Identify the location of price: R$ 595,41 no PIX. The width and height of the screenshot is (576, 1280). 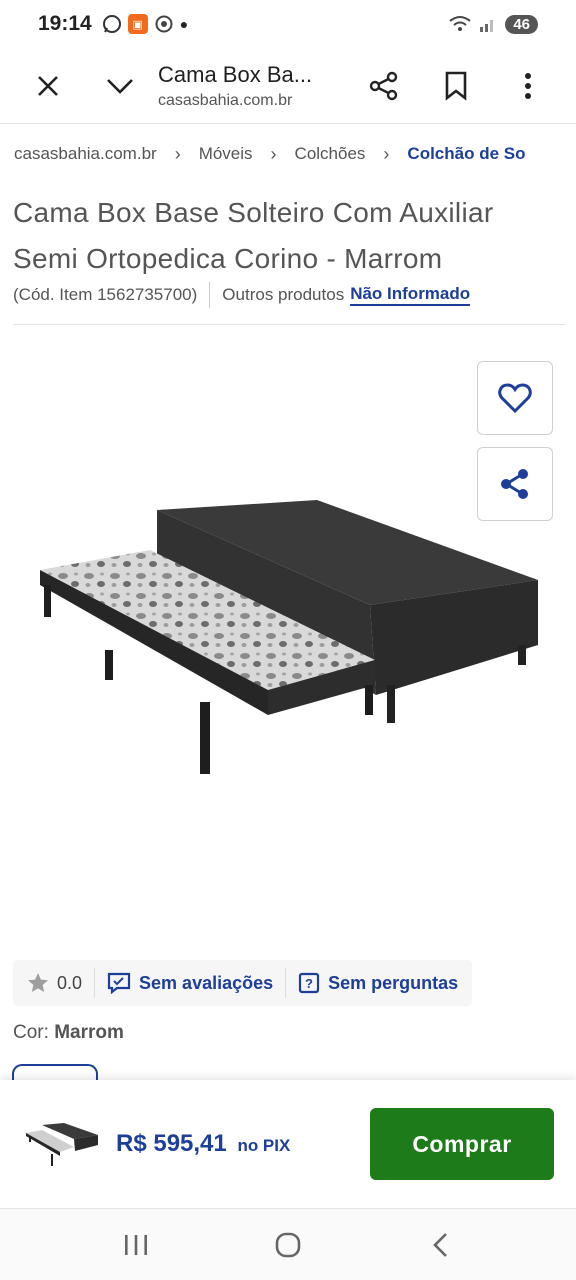
(203, 1144).